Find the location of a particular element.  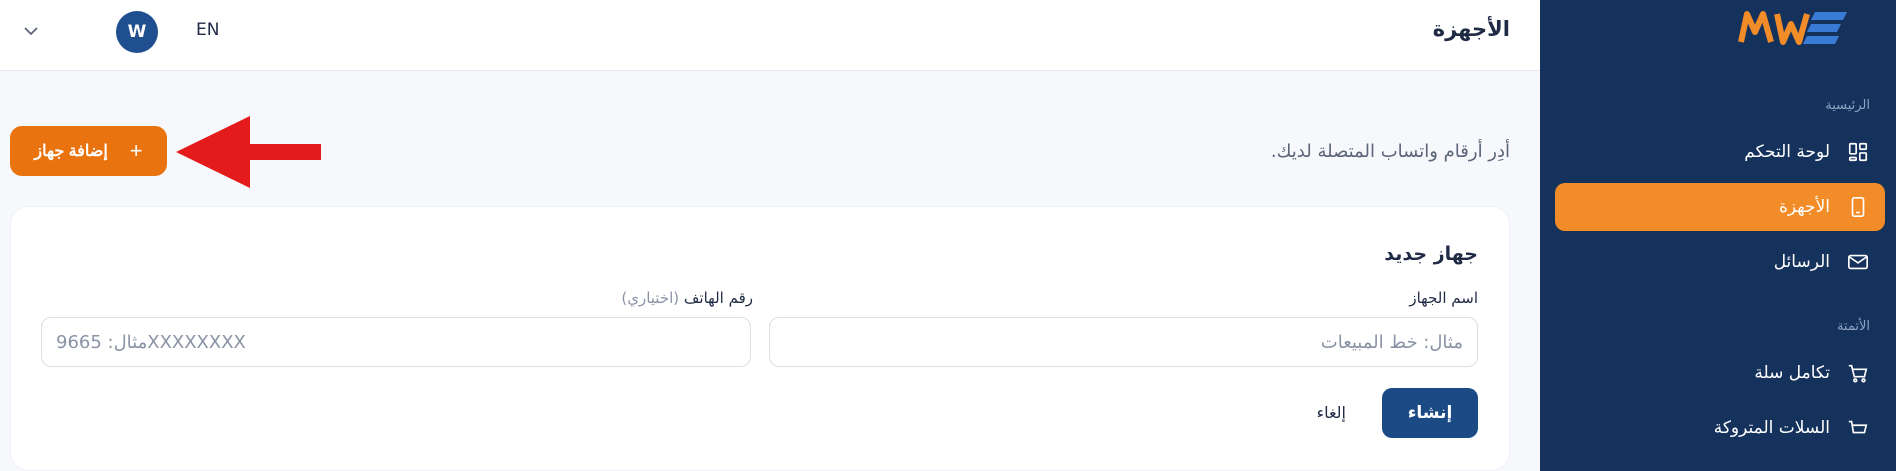

add-device-button: + إضافة جهاز is located at coordinates (88, 151).